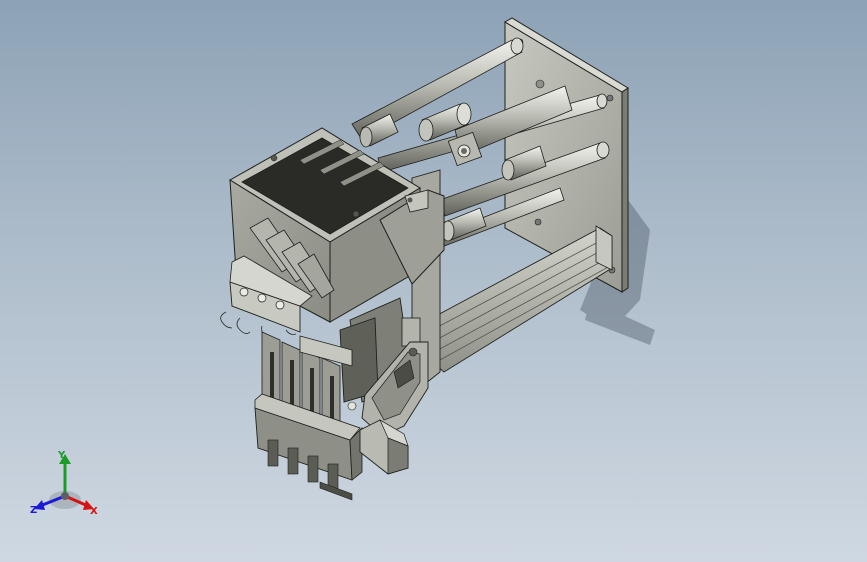 The width and height of the screenshot is (867, 562). Describe the element at coordinates (94, 511) in the screenshot. I see `x-axis-label: X` at that location.